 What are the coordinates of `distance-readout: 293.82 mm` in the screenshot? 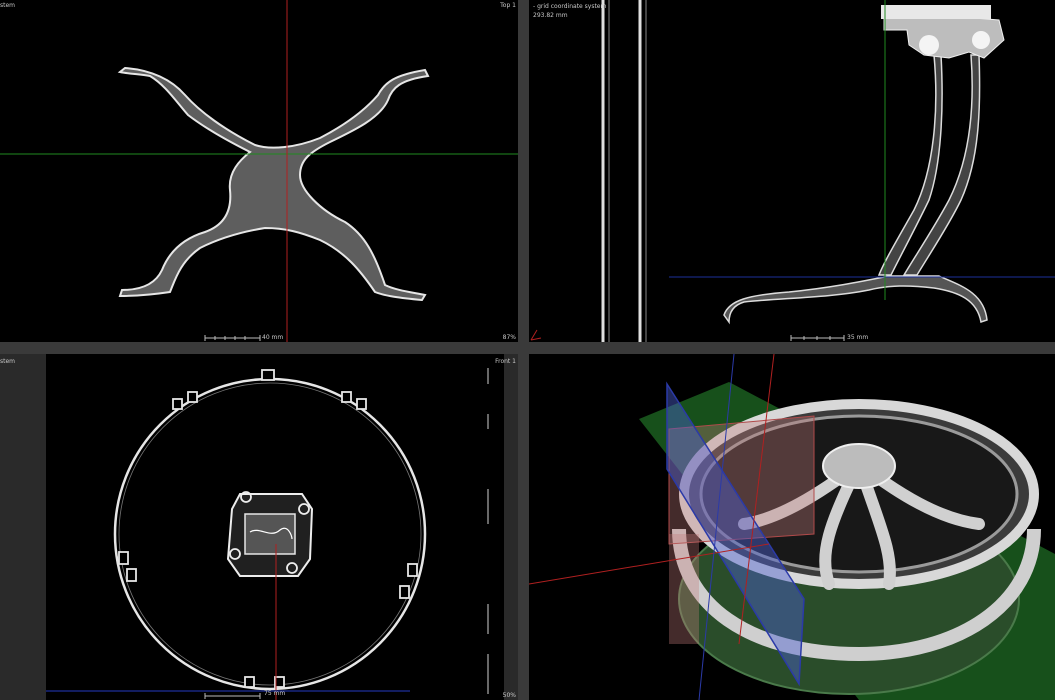 It's located at (550, 15).